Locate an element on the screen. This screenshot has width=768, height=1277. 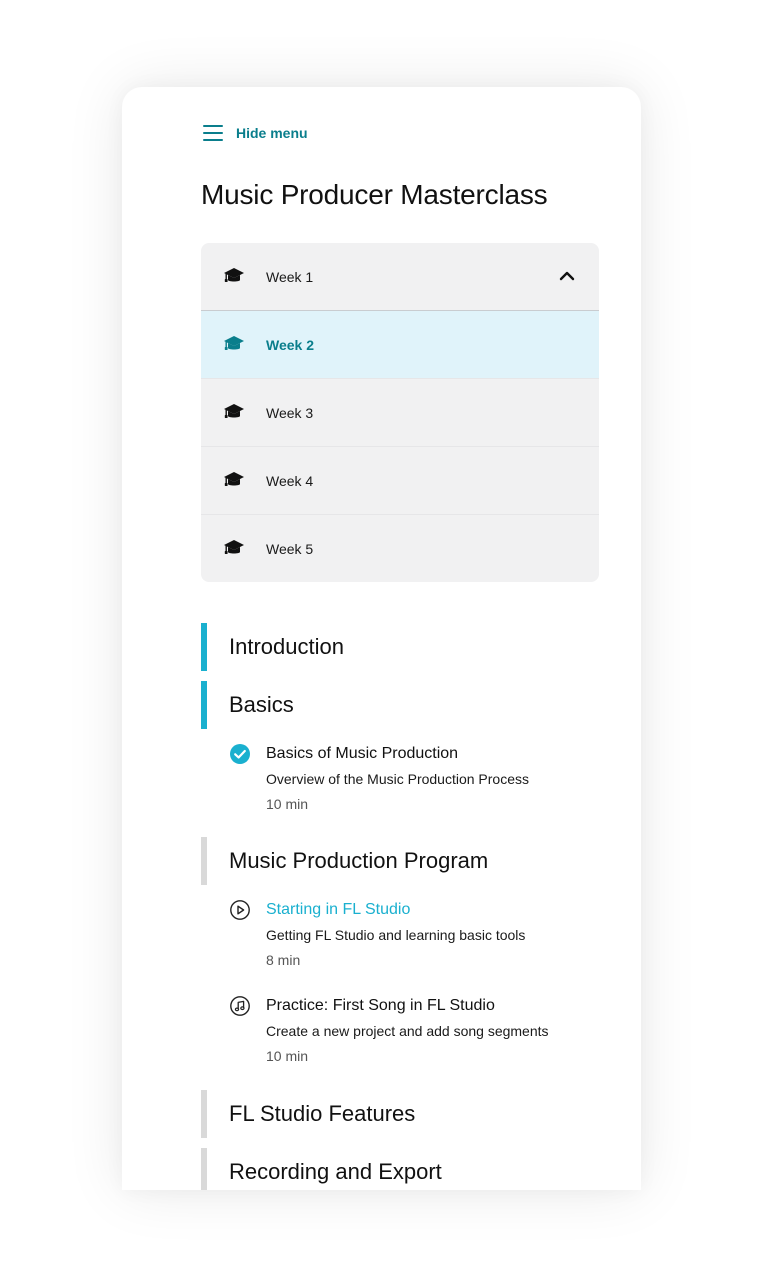
week-item-5: Week 5 is located at coordinates (400, 548).